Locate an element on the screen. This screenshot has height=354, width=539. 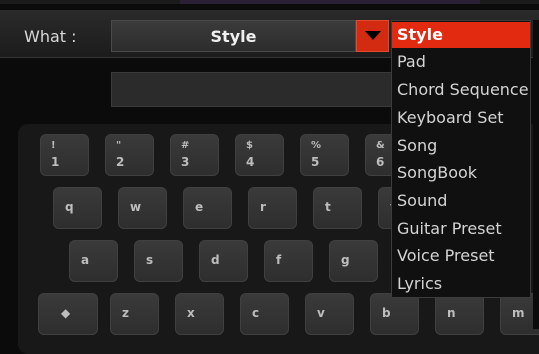
key-label: q is located at coordinates (69, 207).